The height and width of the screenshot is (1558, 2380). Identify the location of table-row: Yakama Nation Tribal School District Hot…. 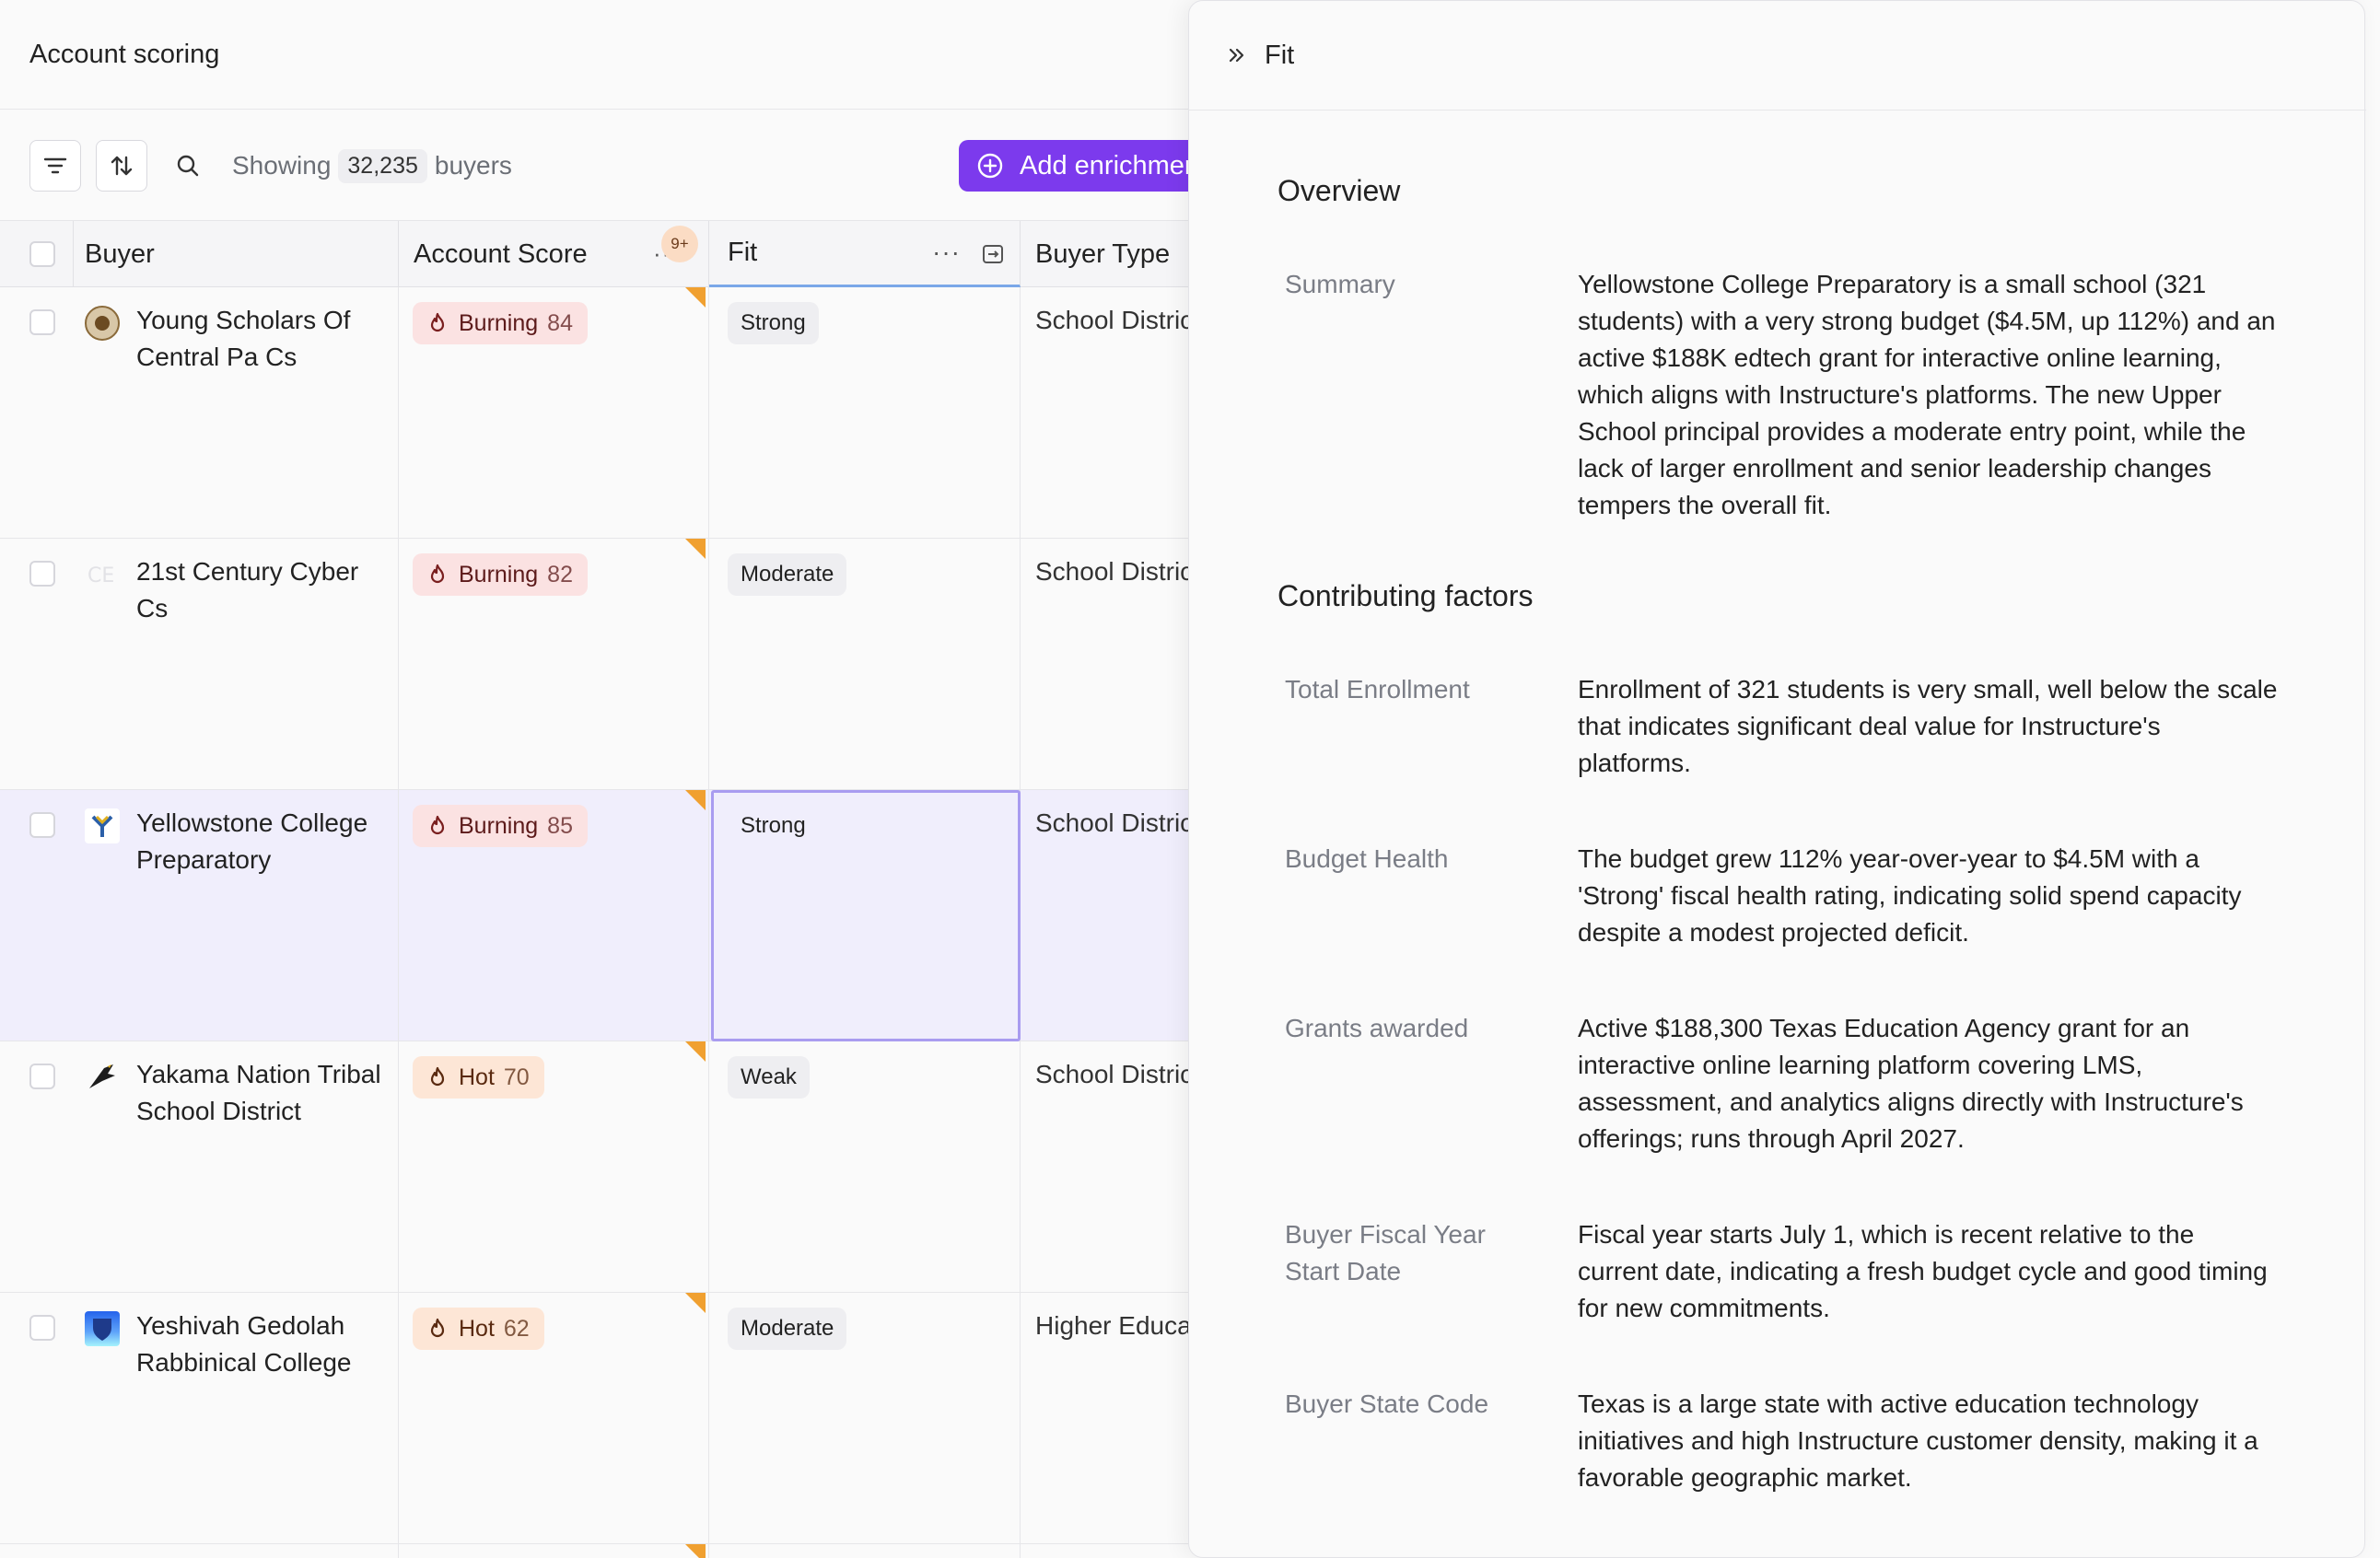
(598, 1167).